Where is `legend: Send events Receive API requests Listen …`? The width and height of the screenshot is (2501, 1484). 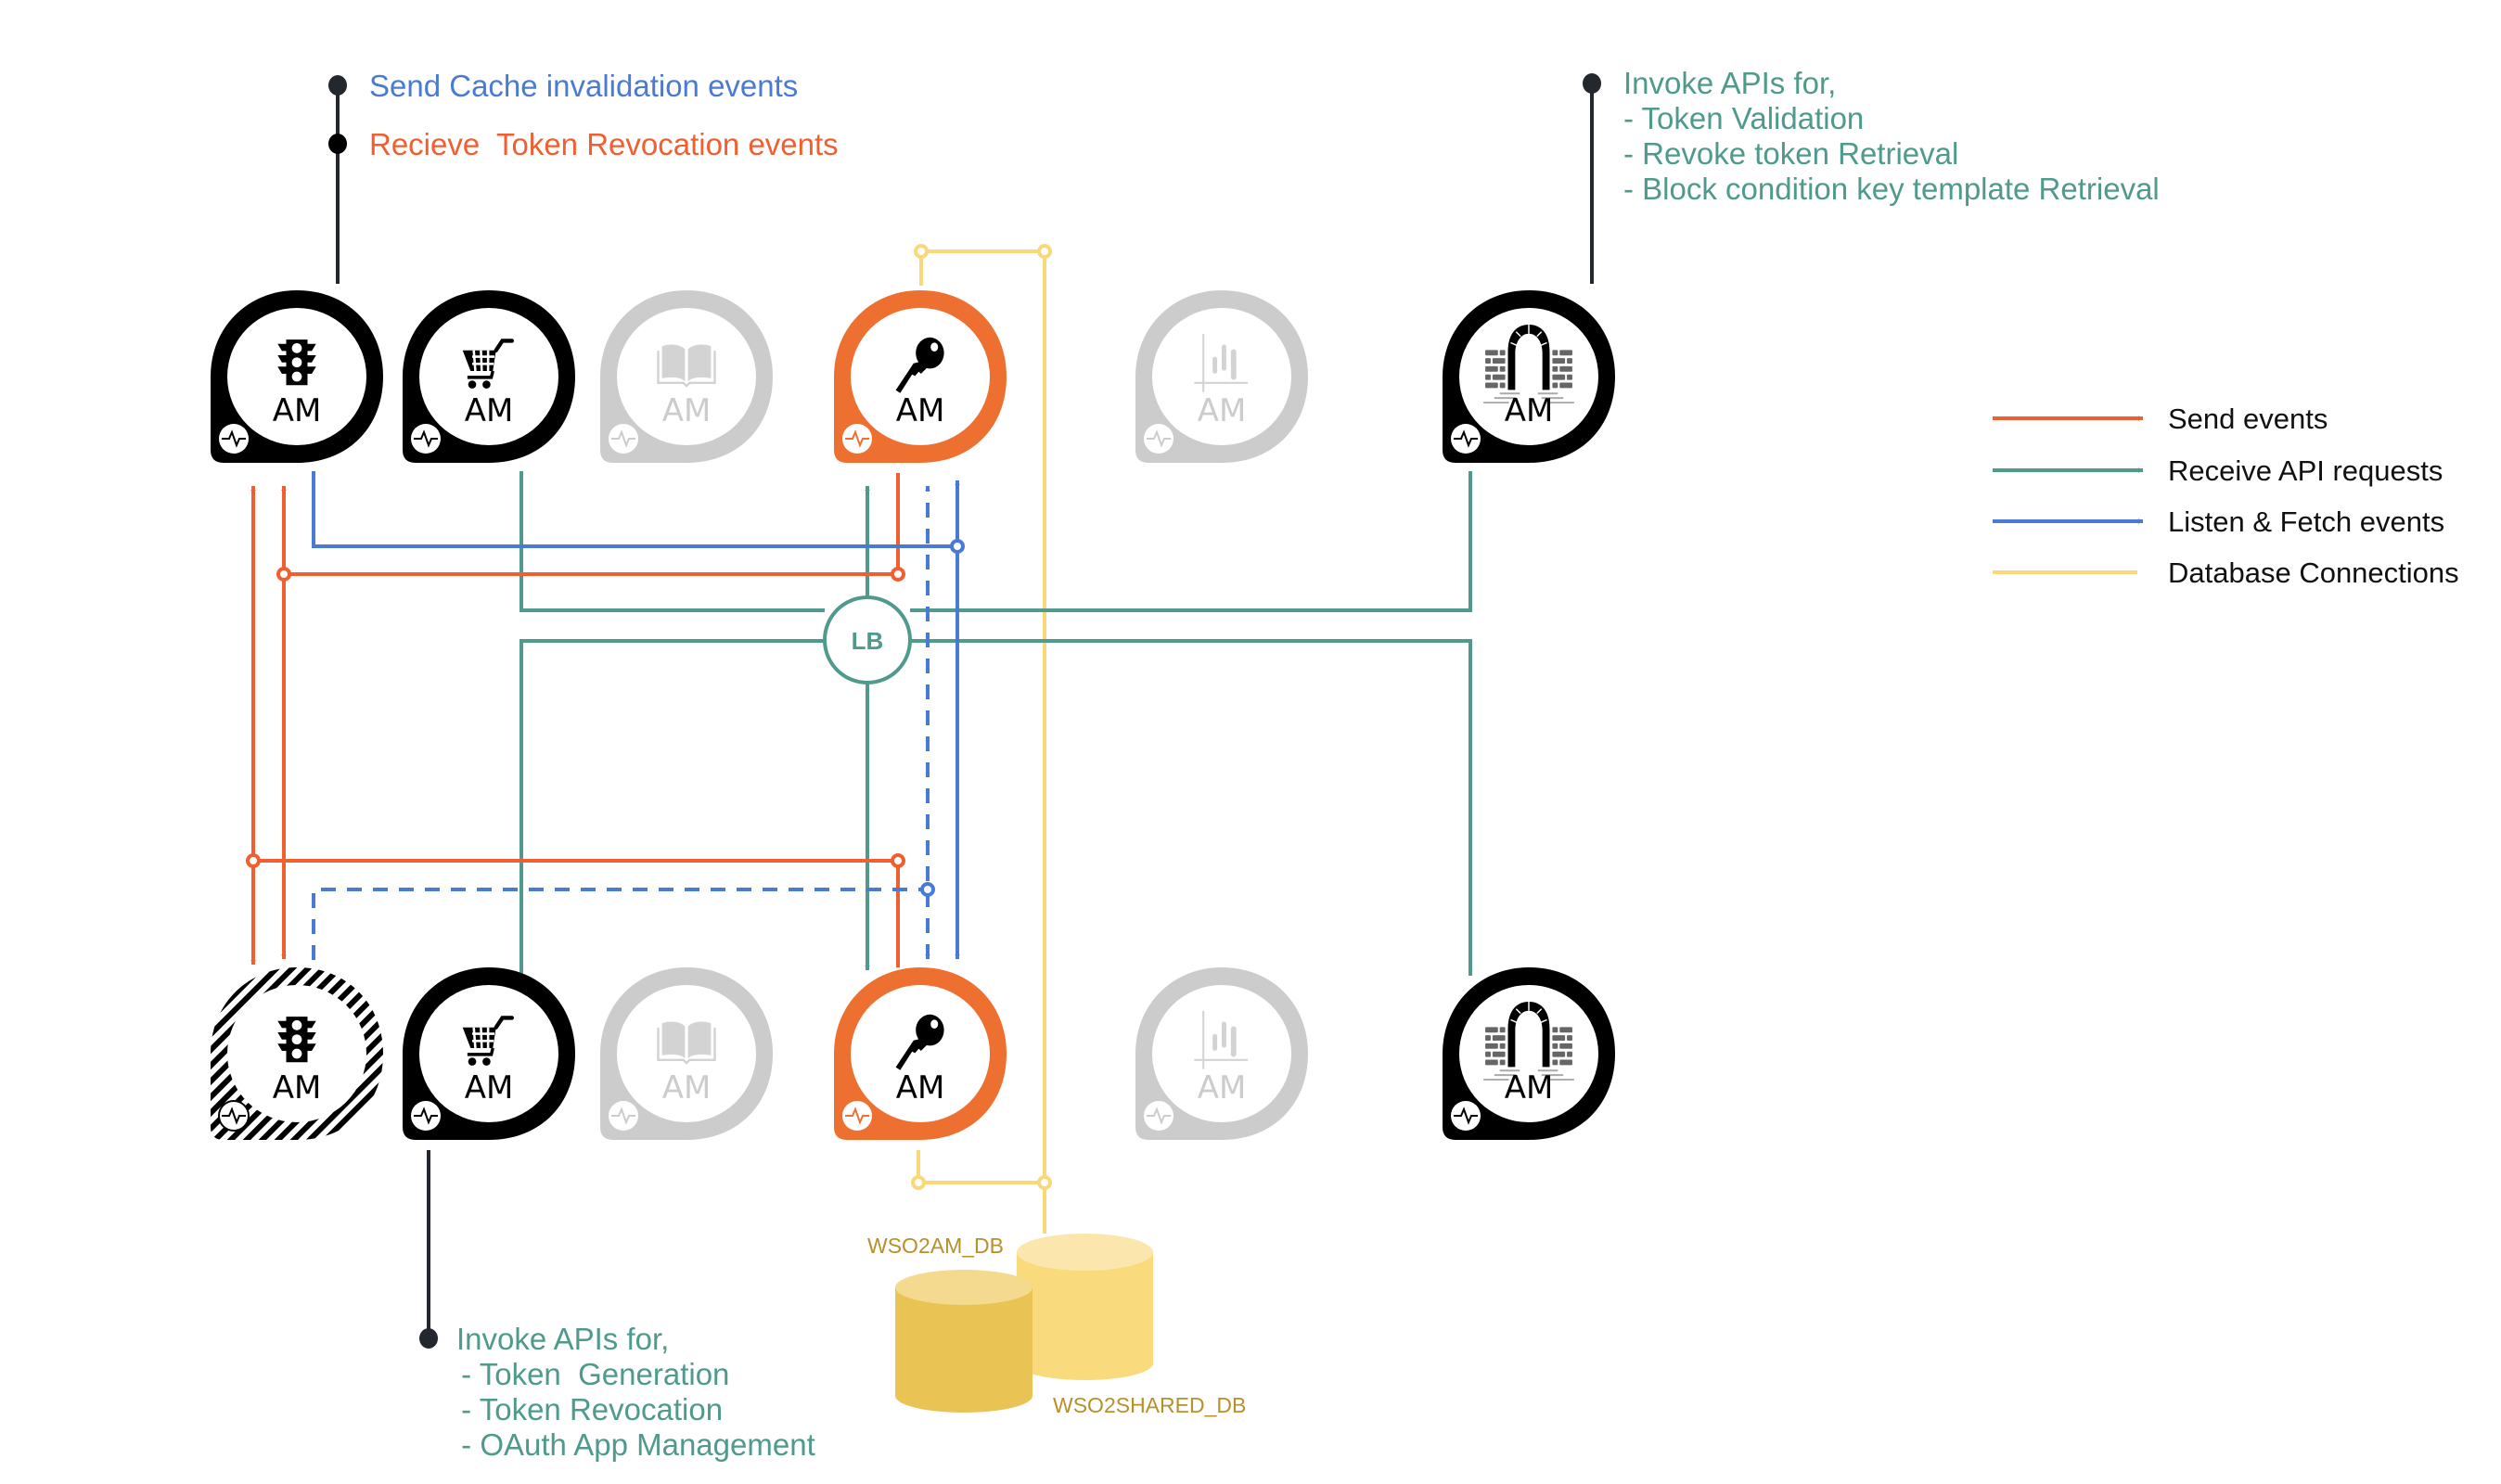 legend: Send events Receive API requests Listen … is located at coordinates (2226, 496).